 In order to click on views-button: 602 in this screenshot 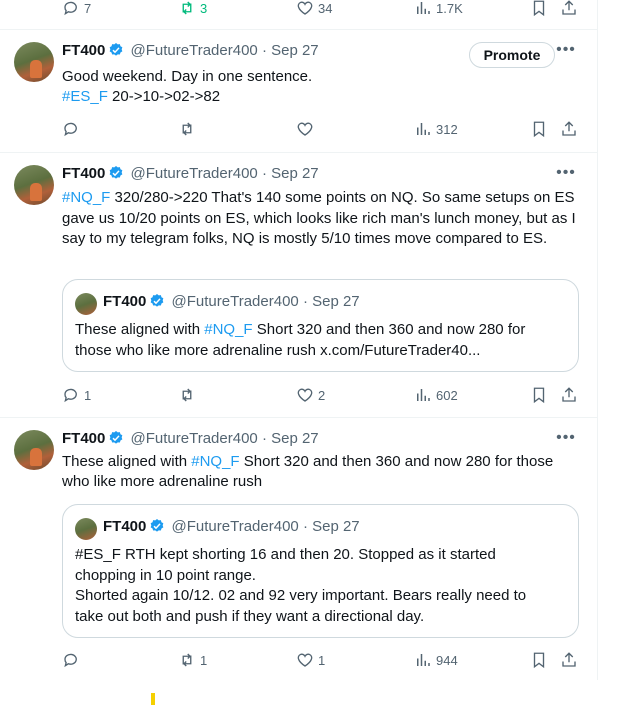, I will do `click(436, 395)`.